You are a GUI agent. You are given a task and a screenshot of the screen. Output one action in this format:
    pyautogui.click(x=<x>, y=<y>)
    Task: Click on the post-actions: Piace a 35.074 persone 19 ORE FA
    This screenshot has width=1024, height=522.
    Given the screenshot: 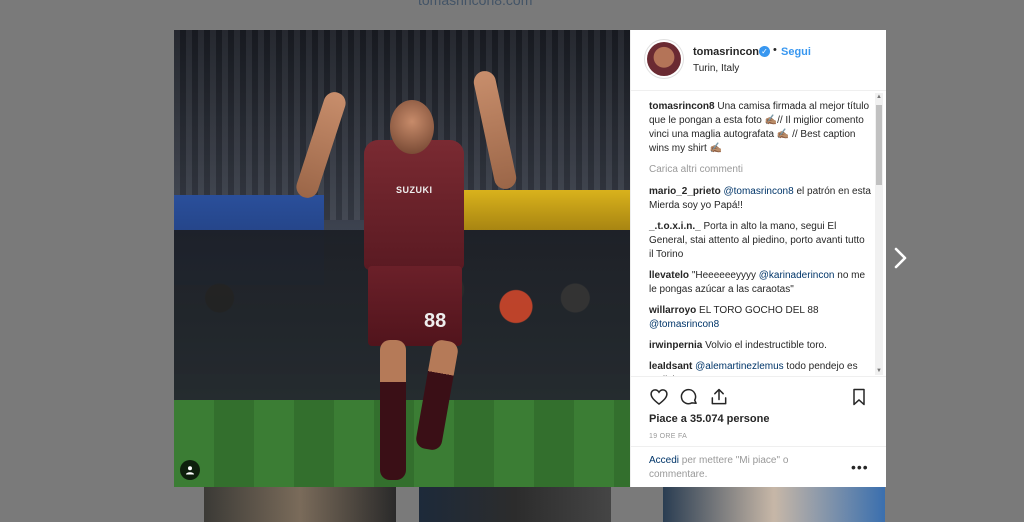 What is the action you would take?
    pyautogui.click(x=758, y=416)
    